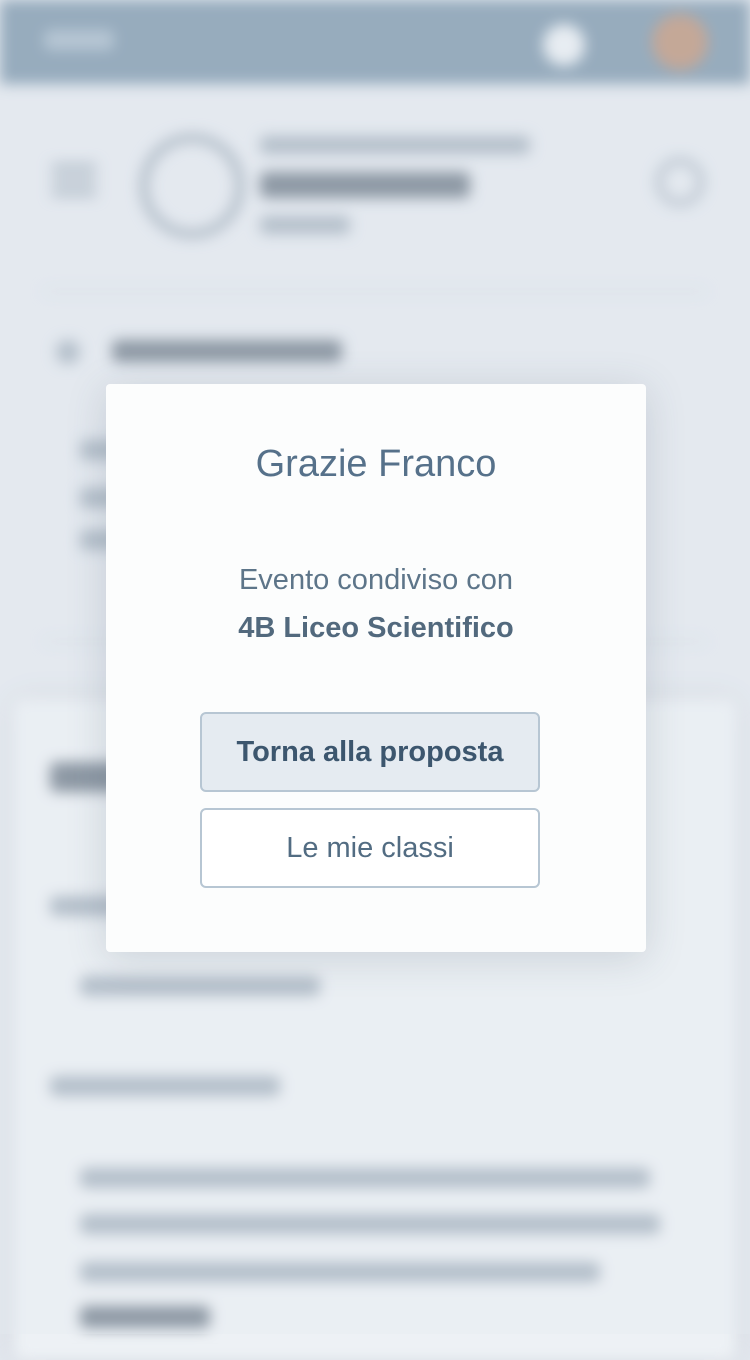 The width and height of the screenshot is (750, 1360). What do you see at coordinates (370, 848) in the screenshot?
I see `my-classes-button: Le mie classi` at bounding box center [370, 848].